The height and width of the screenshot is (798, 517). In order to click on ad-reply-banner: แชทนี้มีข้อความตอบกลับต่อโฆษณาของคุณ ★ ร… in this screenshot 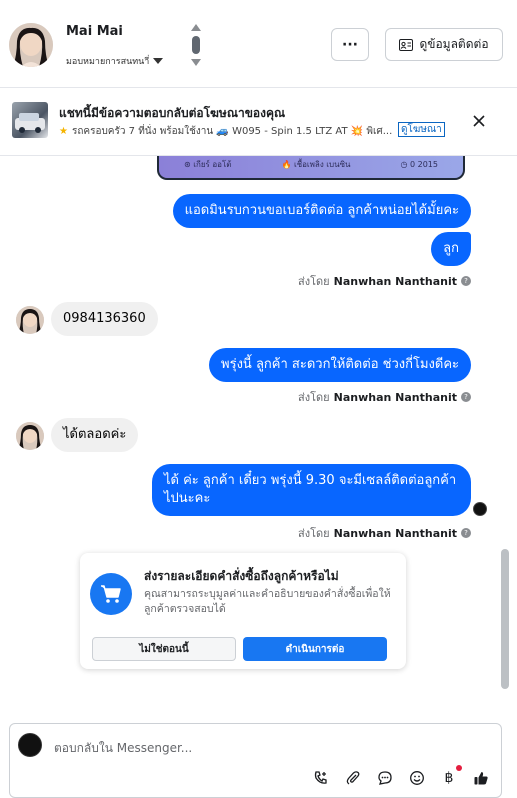, I will do `click(258, 122)`.